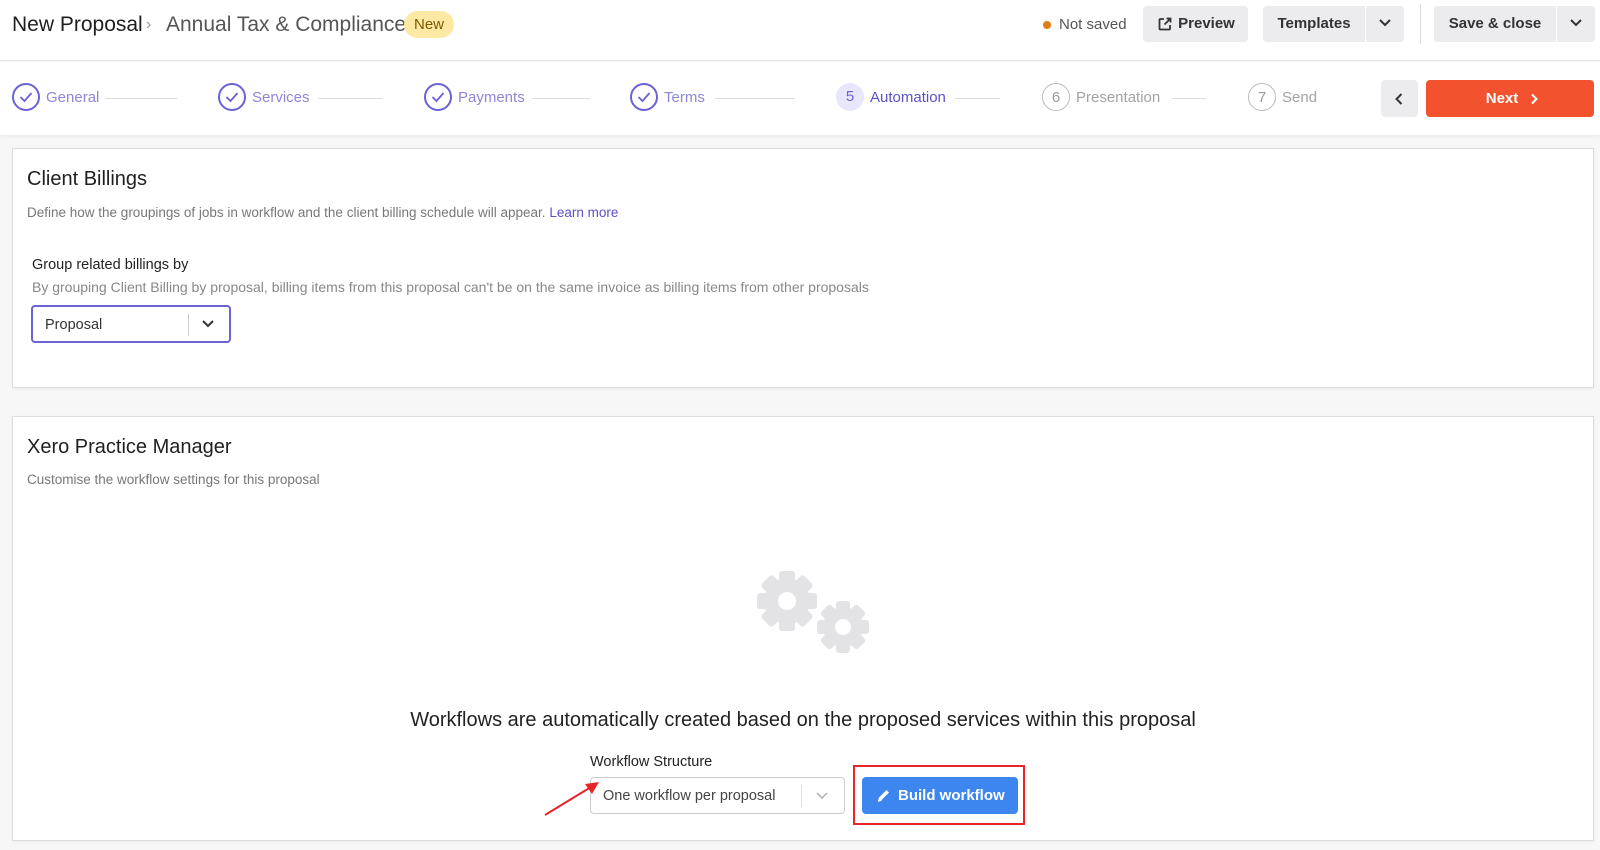 This screenshot has height=850, width=1600. What do you see at coordinates (1420, 24) in the screenshot?
I see `header-divider` at bounding box center [1420, 24].